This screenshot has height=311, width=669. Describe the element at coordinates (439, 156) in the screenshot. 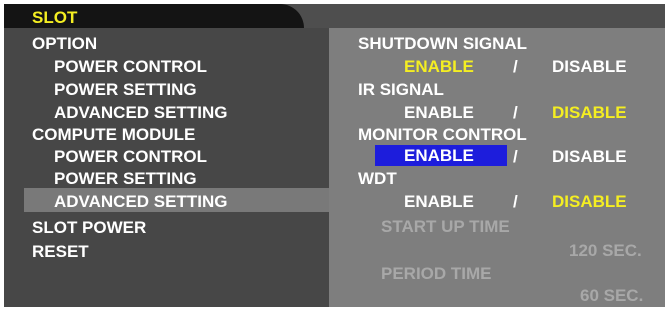

I see `monitor-control-enable-option: ENABLE` at that location.